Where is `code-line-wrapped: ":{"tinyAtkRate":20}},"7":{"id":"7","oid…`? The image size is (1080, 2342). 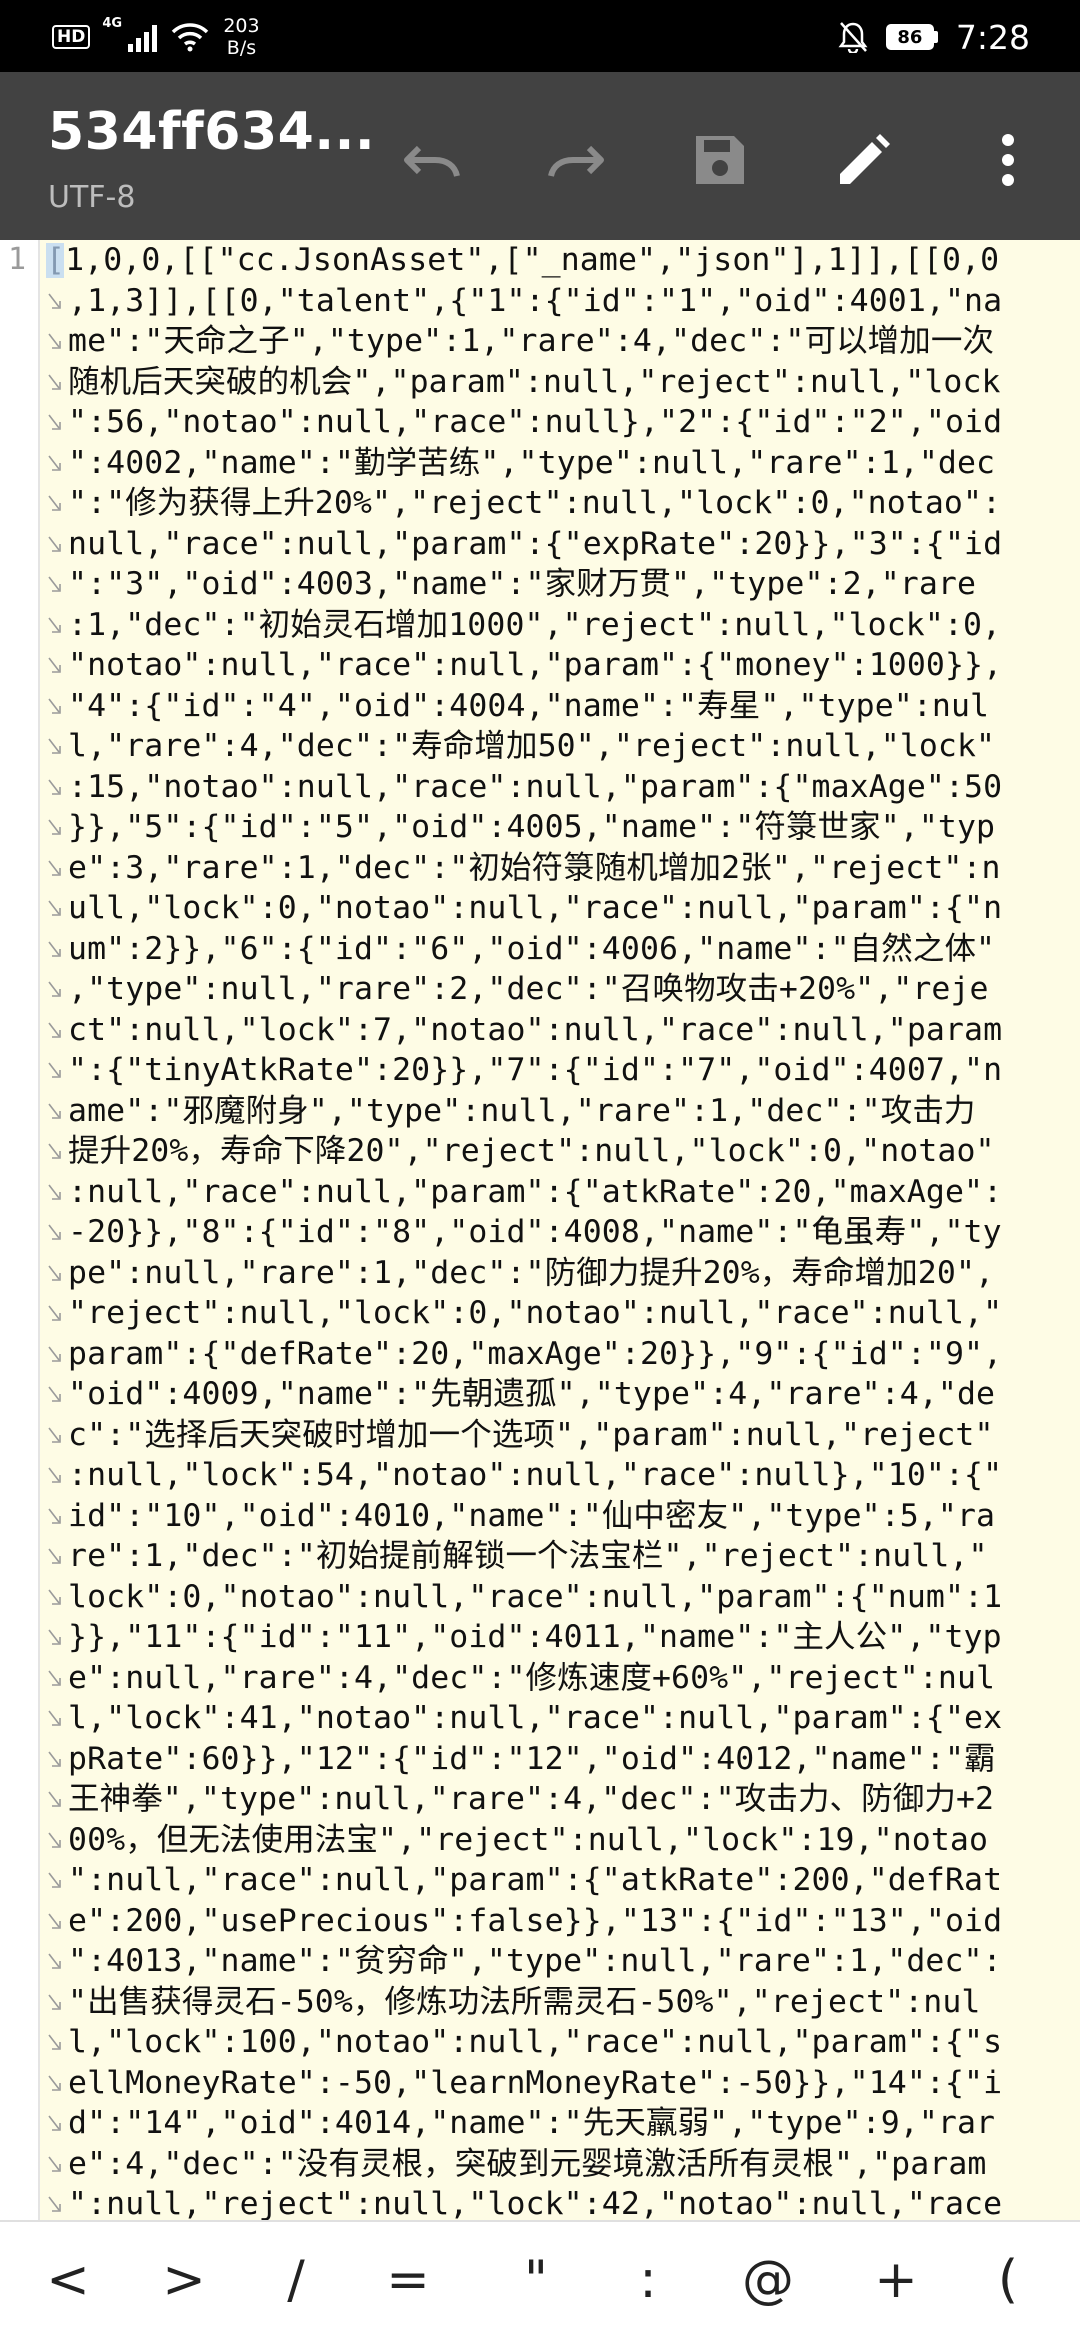
code-line-wrapped: ":{"tinyAtkRate":20}},"7":{"id":"7","oid… is located at coordinates (563, 1070).